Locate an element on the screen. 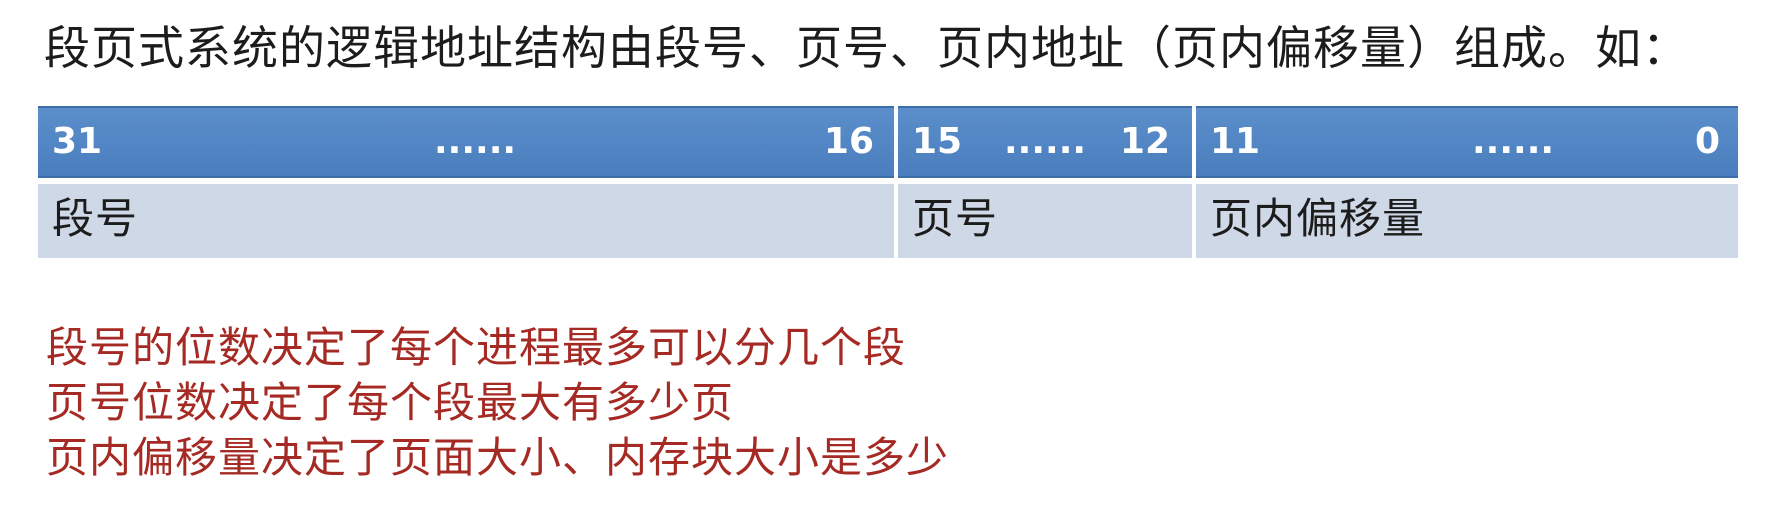  page-number-cell: 页号 is located at coordinates (1045, 221).